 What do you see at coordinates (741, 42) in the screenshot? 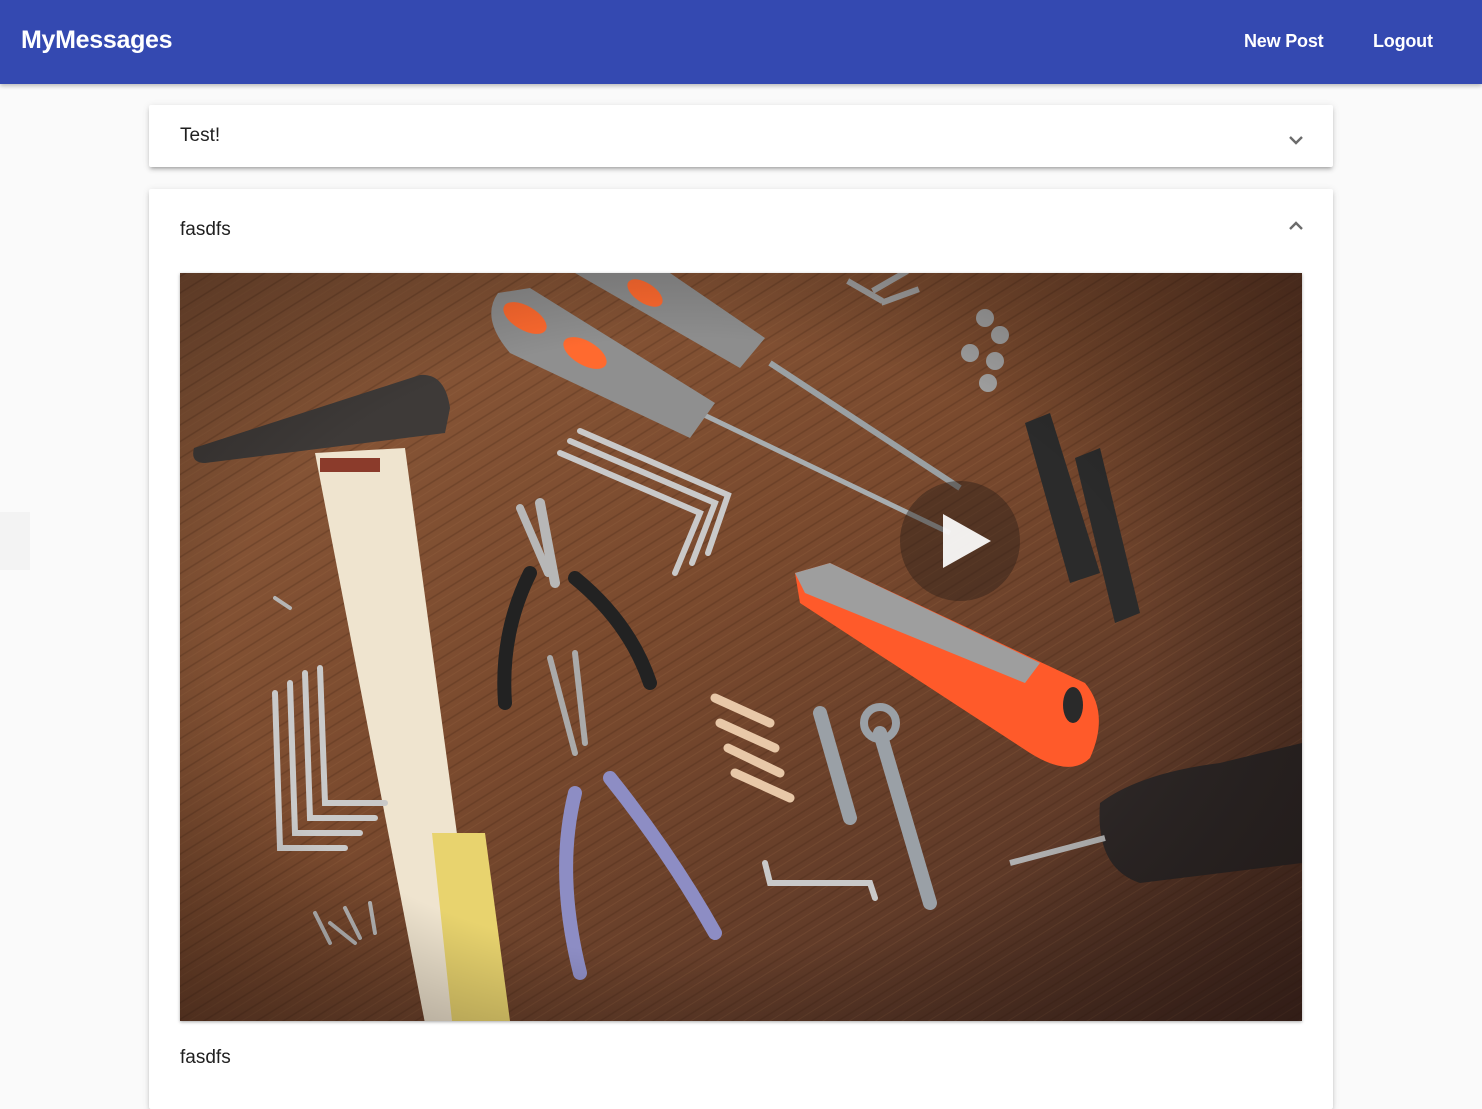
I see `top-app-bar: MyMessages New Post Logout` at bounding box center [741, 42].